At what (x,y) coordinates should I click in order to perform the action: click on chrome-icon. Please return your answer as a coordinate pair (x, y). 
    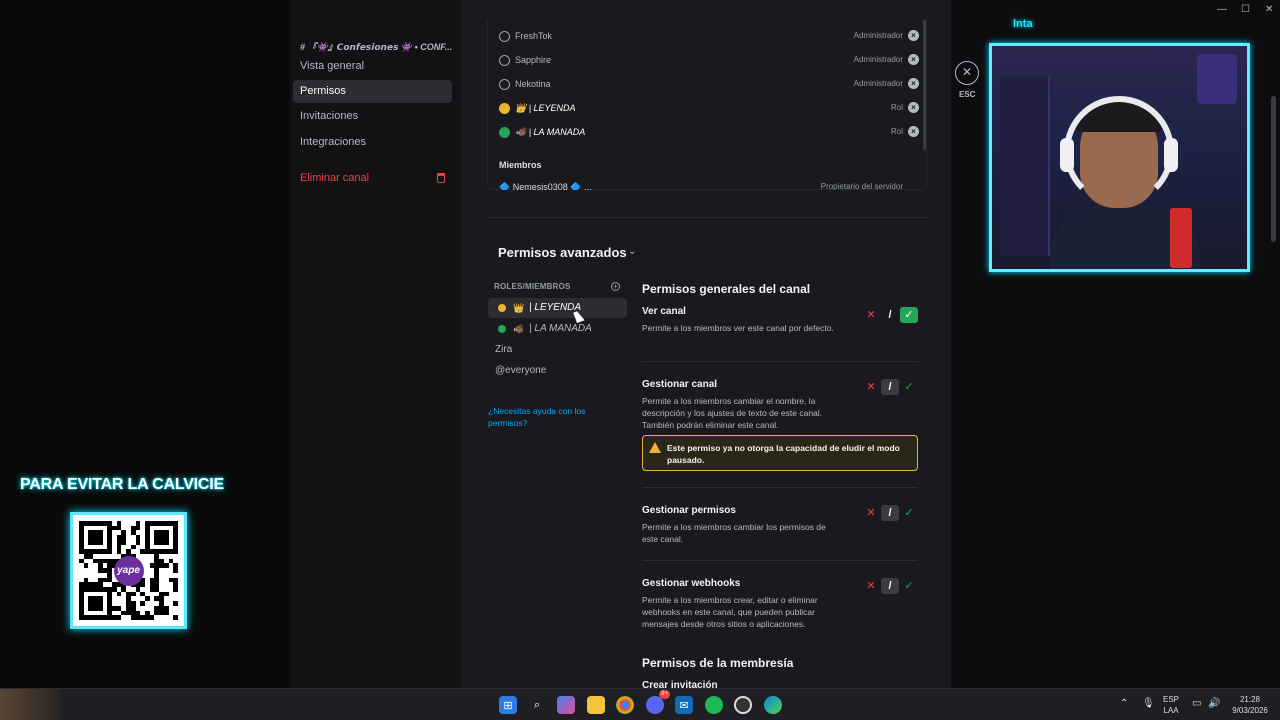
    Looking at the image, I should click on (625, 705).